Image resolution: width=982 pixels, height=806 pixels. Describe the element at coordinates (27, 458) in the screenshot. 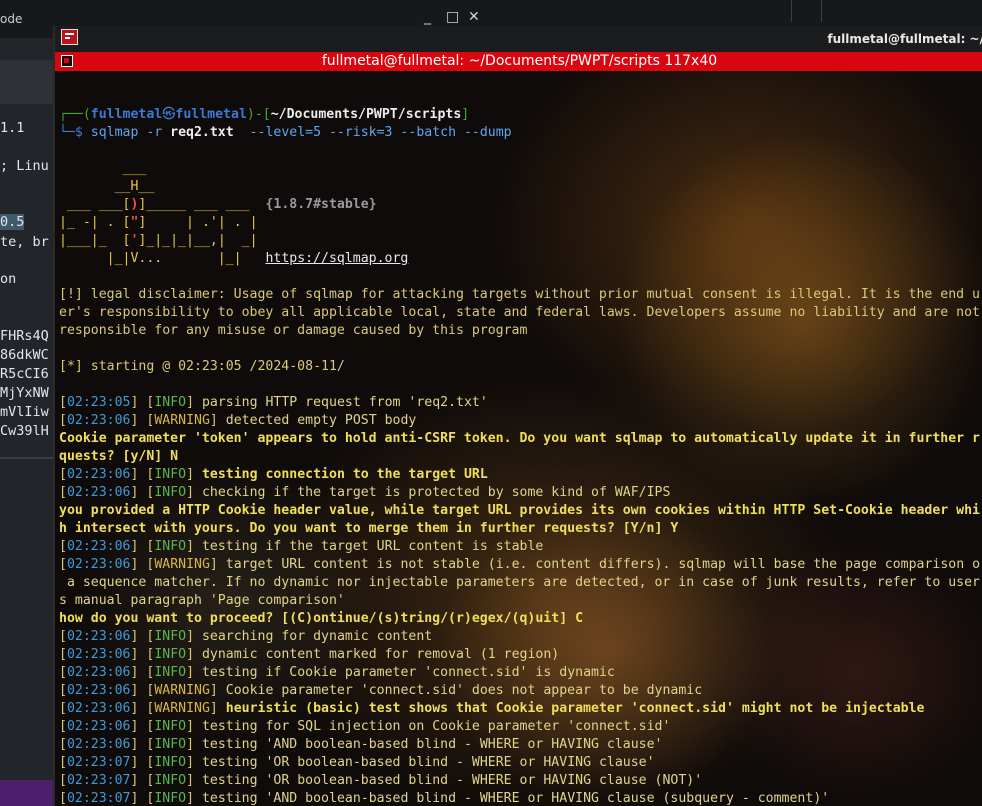

I see `background-editor-divider` at that location.